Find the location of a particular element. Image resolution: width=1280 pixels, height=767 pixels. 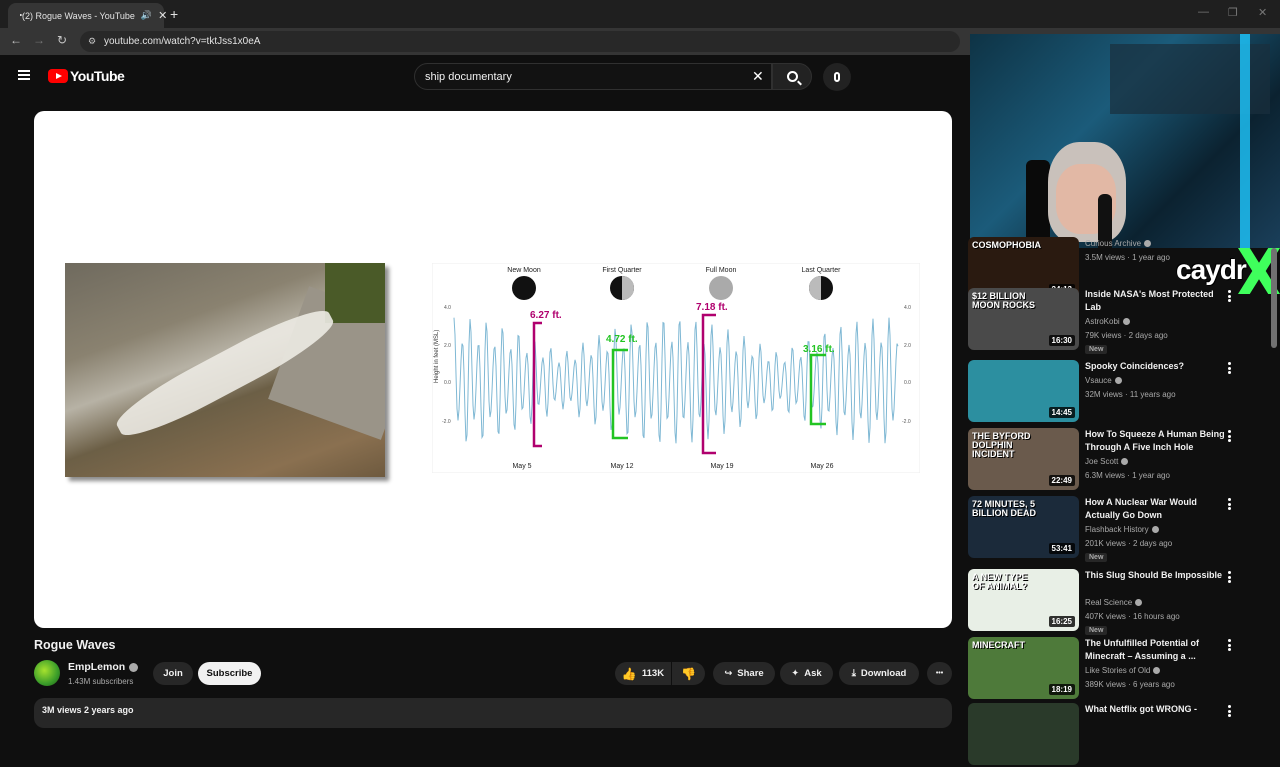

moon-label-1: New Moon is located at coordinates (524, 270).